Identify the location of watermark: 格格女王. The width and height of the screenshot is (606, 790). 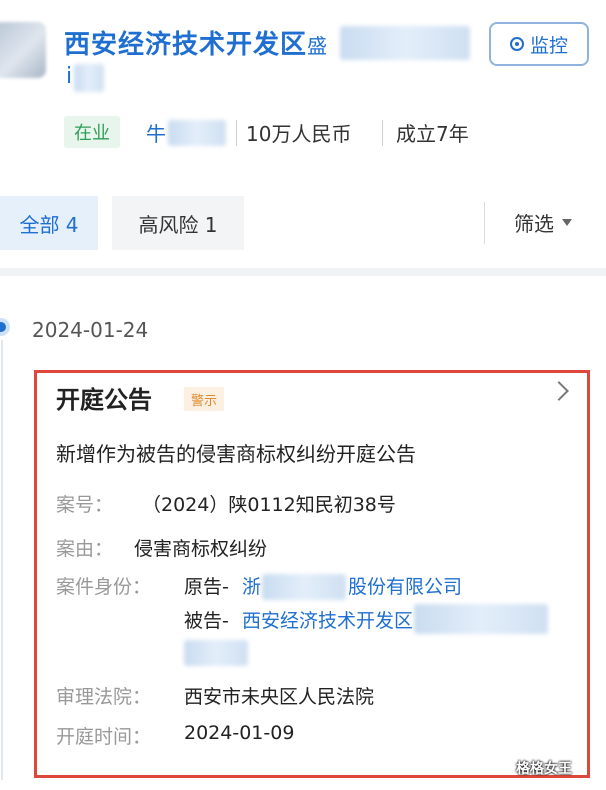
(544, 769).